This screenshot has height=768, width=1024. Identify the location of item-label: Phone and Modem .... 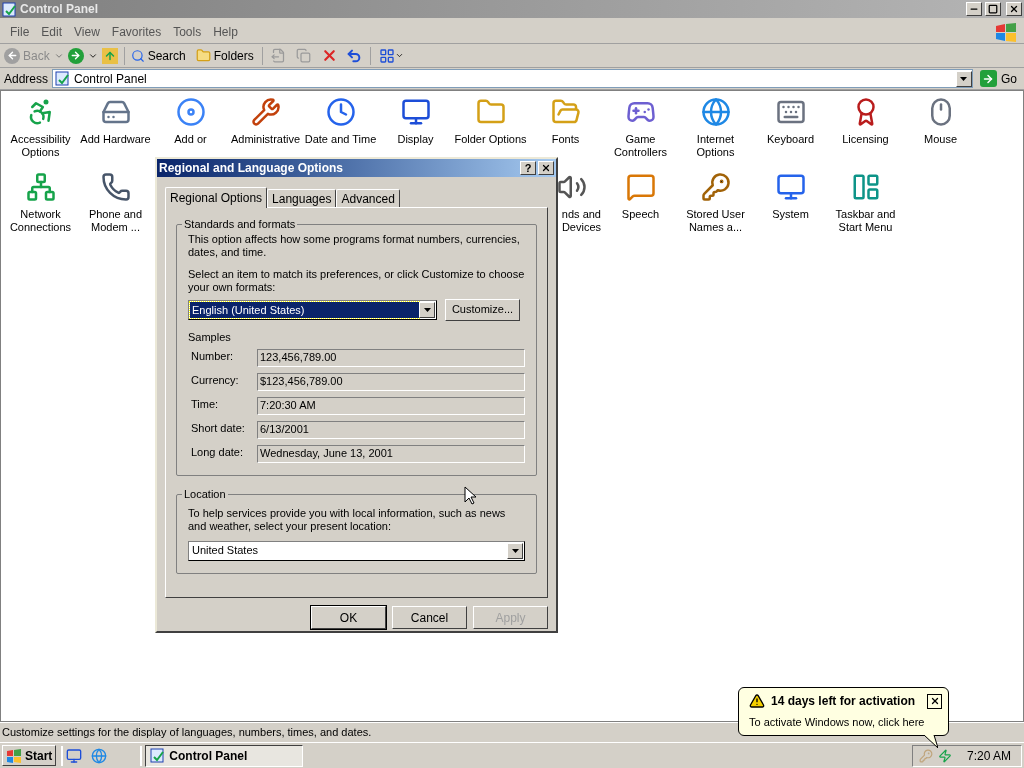
(115, 221).